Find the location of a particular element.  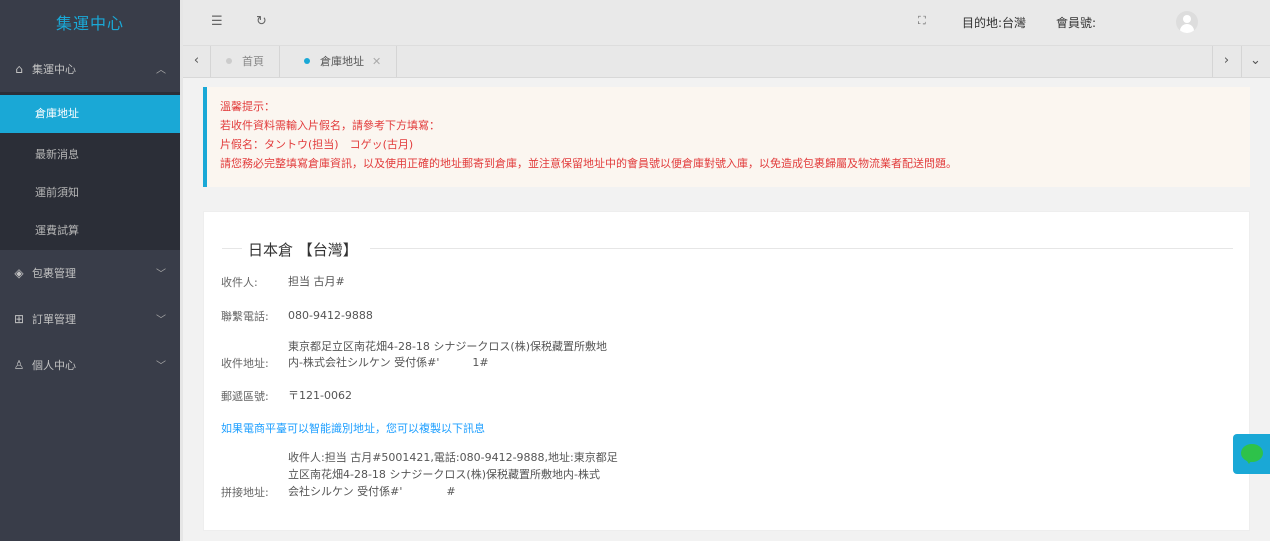

address-label: 收件地址: is located at coordinates (245, 363).